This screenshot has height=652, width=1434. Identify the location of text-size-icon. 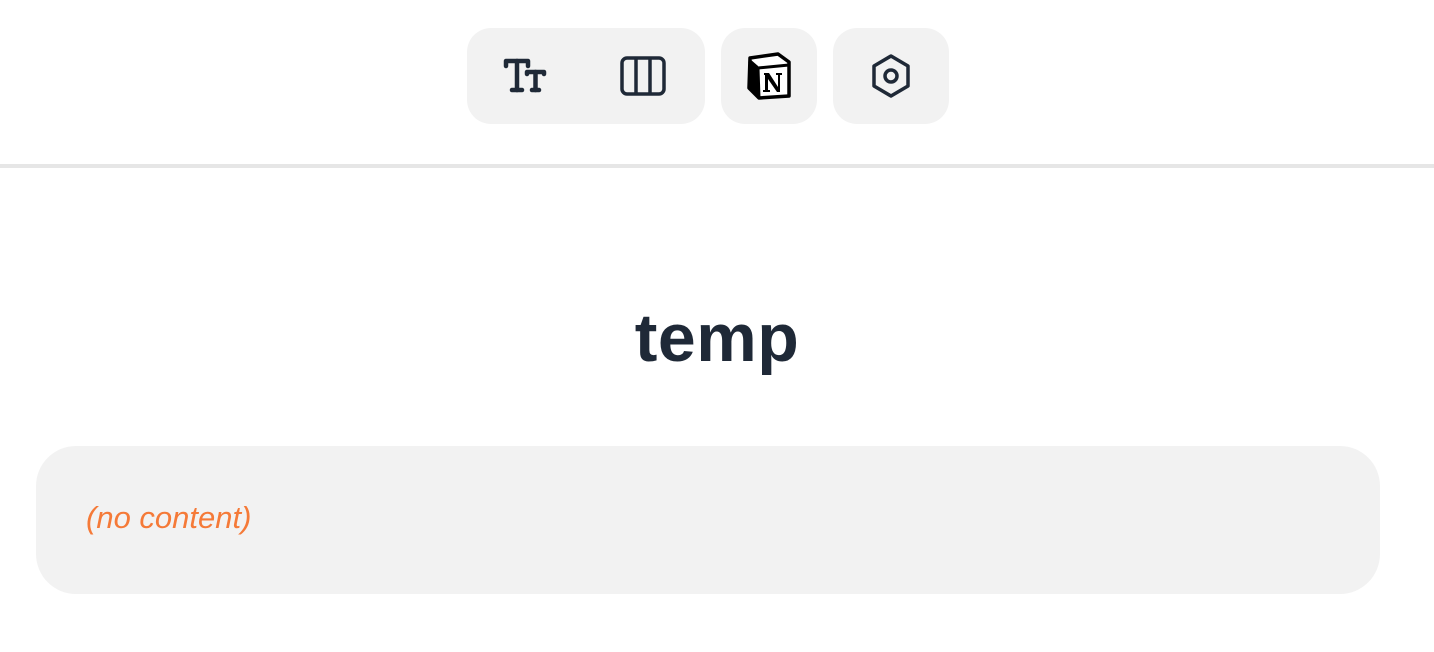
(525, 76).